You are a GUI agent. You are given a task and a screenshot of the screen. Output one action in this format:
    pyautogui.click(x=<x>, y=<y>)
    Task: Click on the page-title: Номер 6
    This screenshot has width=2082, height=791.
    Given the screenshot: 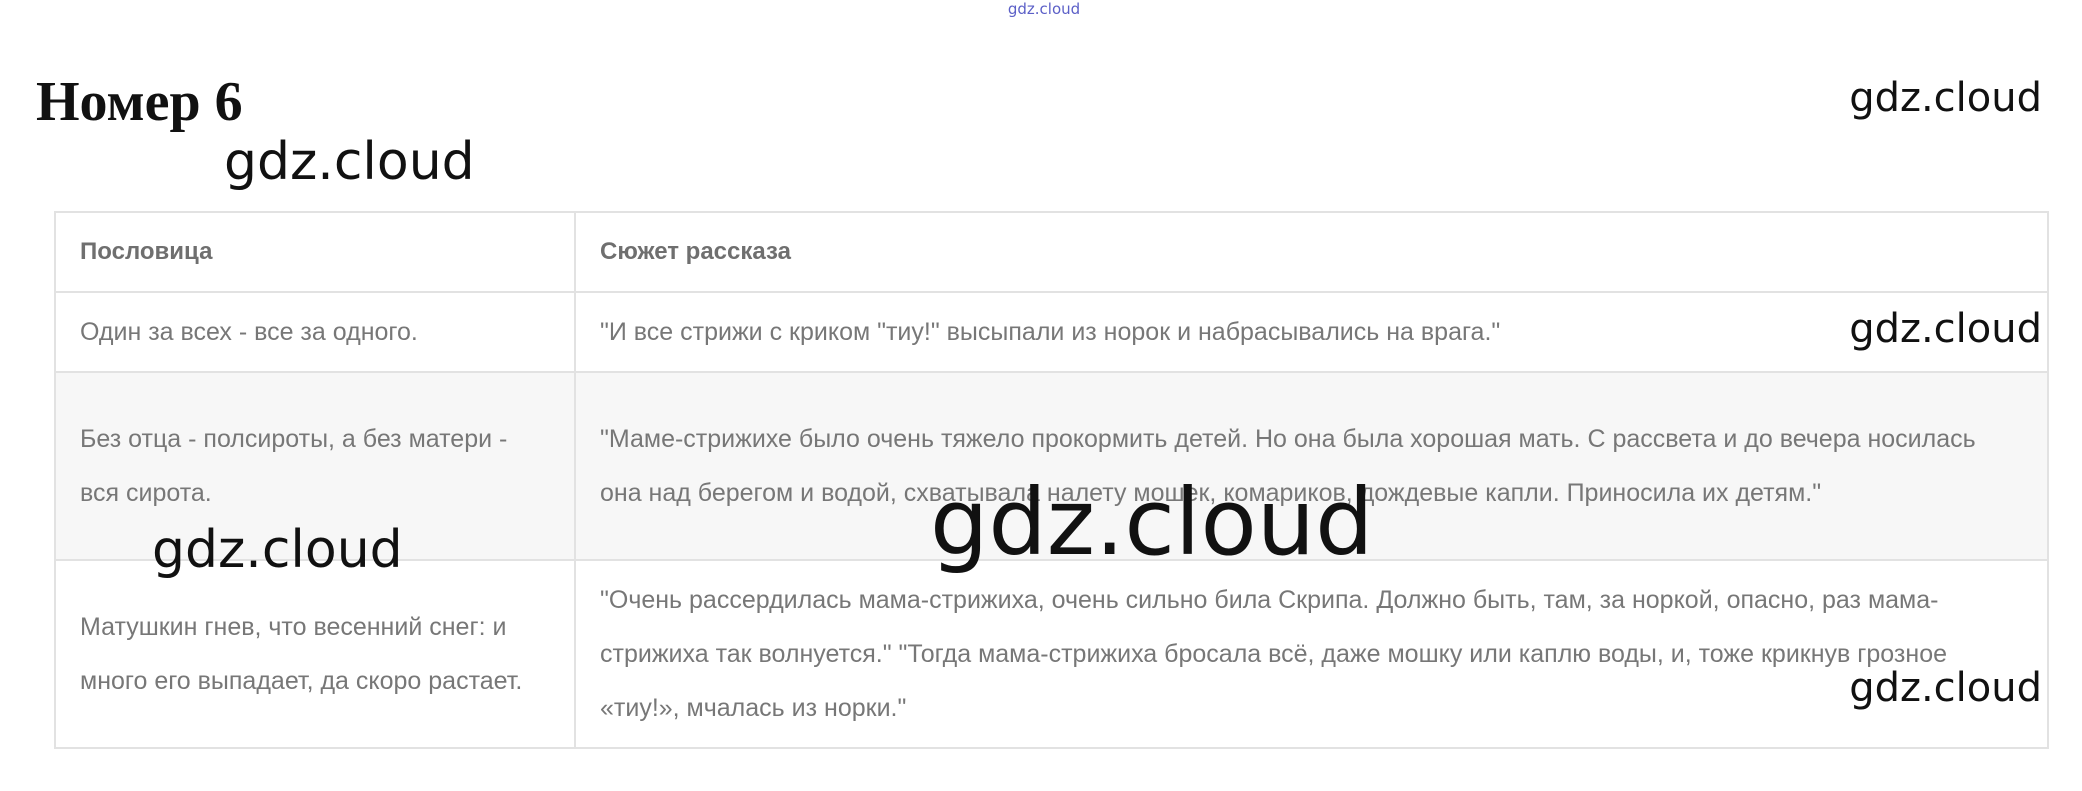 What is the action you would take?
    pyautogui.click(x=139, y=102)
    